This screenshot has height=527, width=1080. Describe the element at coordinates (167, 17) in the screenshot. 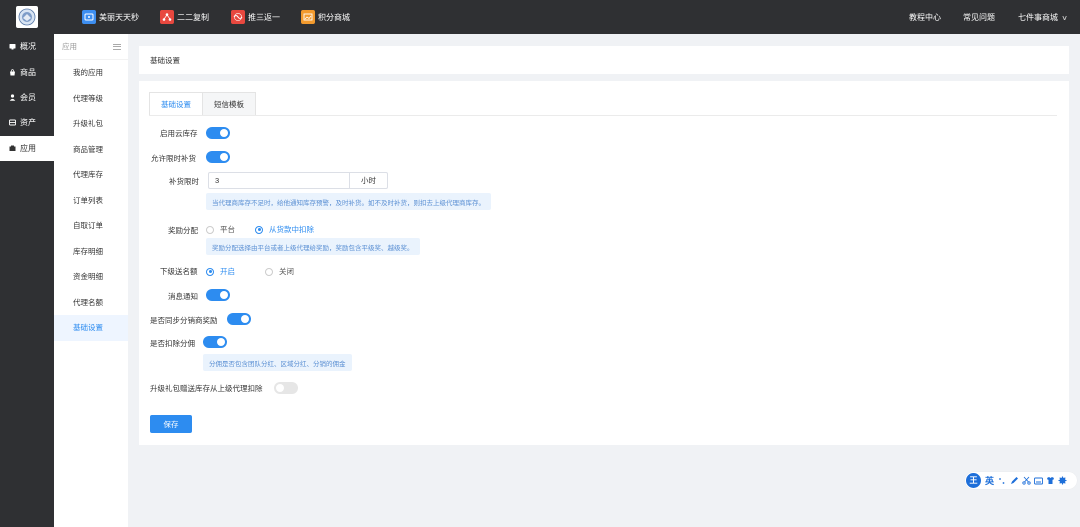

I see `share-icon` at that location.